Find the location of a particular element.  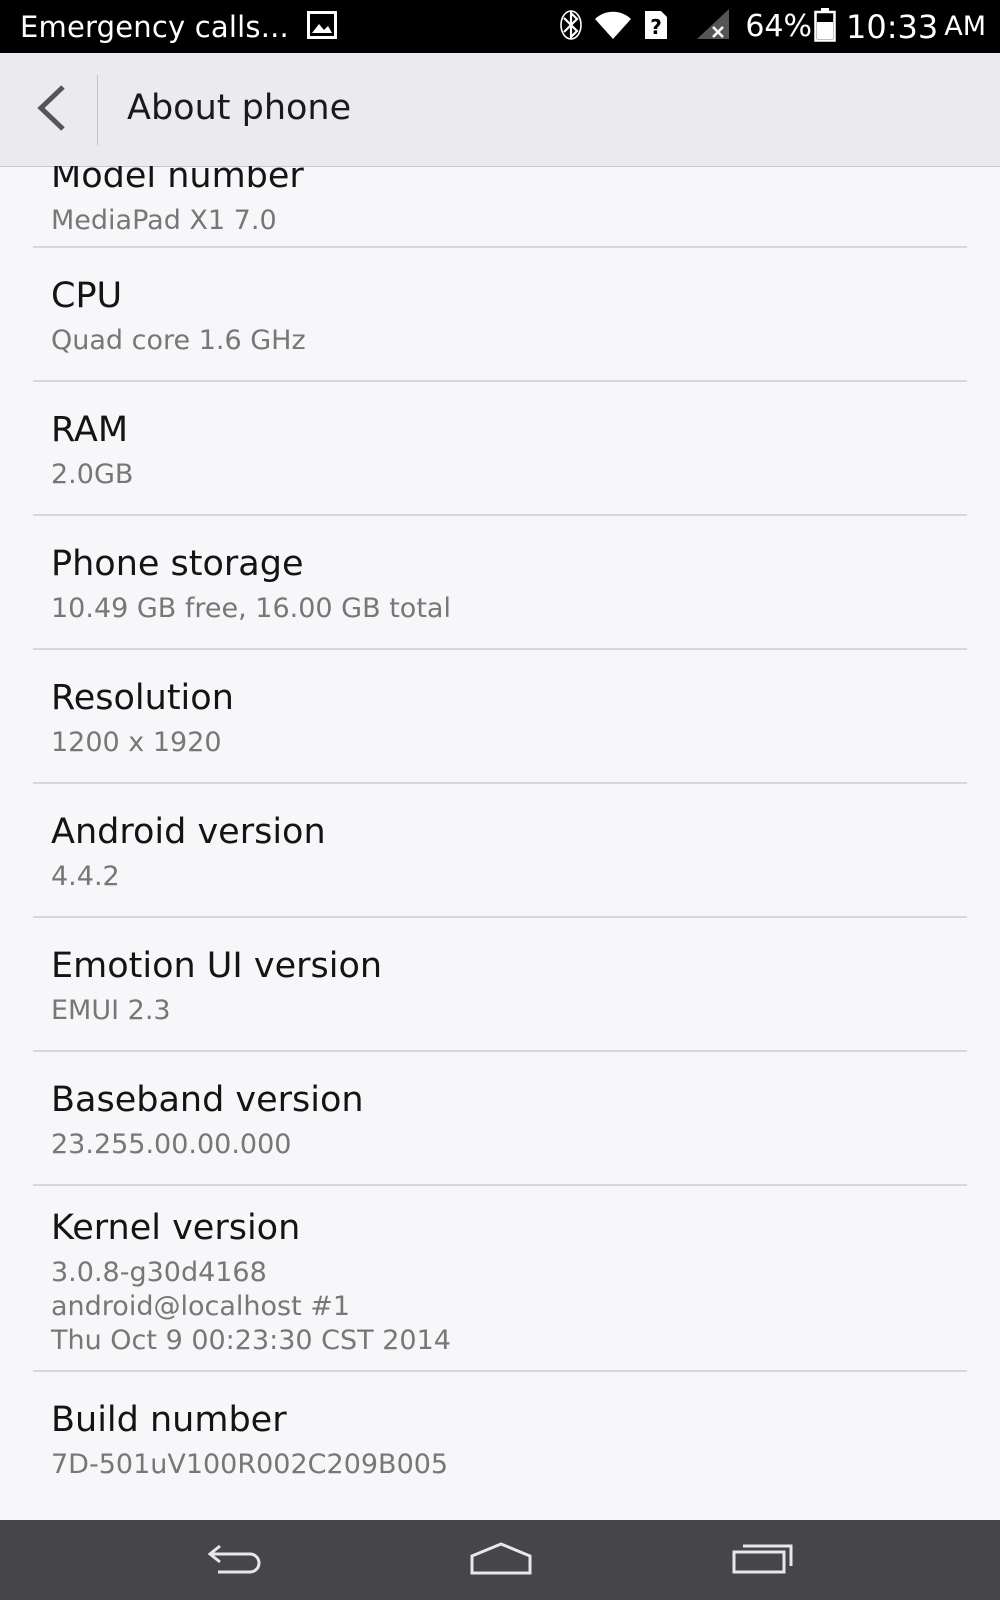

nav-recents-button is located at coordinates (763, 1560).